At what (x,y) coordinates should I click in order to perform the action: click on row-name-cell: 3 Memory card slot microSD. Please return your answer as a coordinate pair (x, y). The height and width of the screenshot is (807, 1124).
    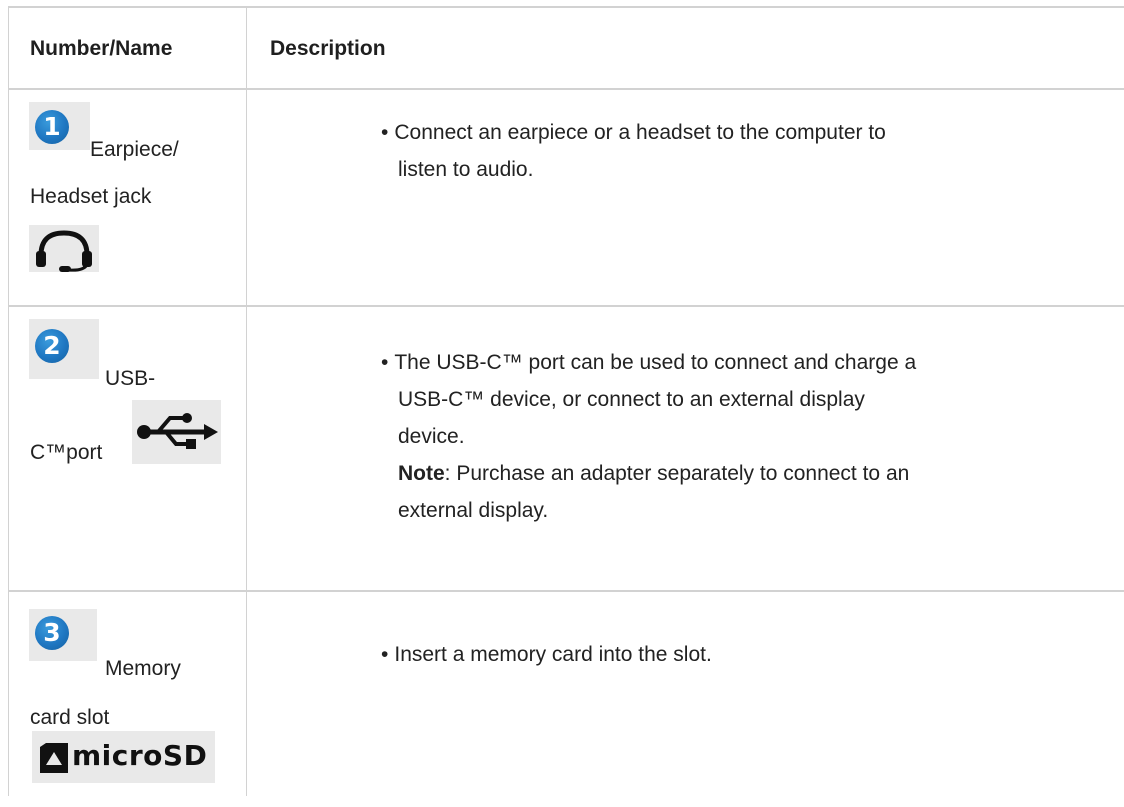
    Looking at the image, I should click on (127, 694).